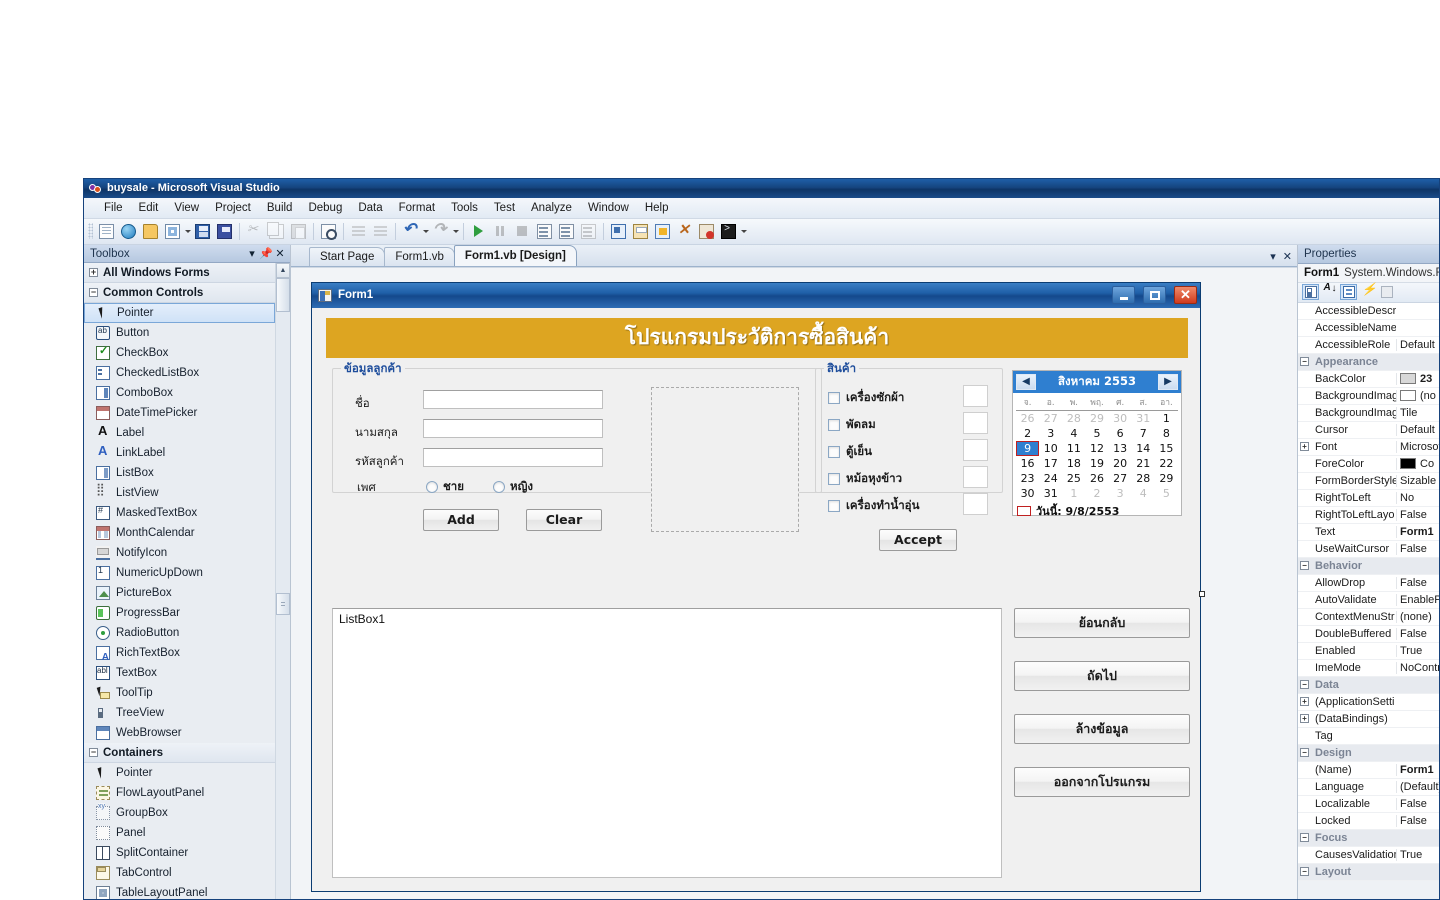  What do you see at coordinates (410, 230) in the screenshot?
I see `undo-icon` at bounding box center [410, 230].